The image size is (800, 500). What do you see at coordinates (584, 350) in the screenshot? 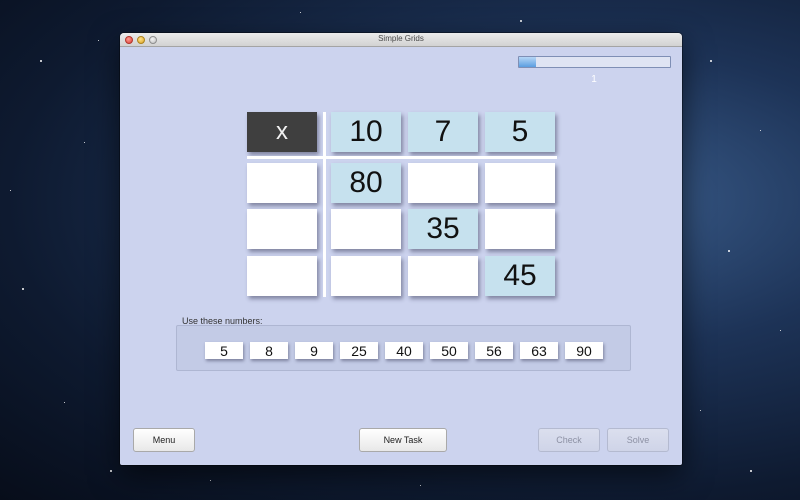
I see `number-chip: 90` at bounding box center [584, 350].